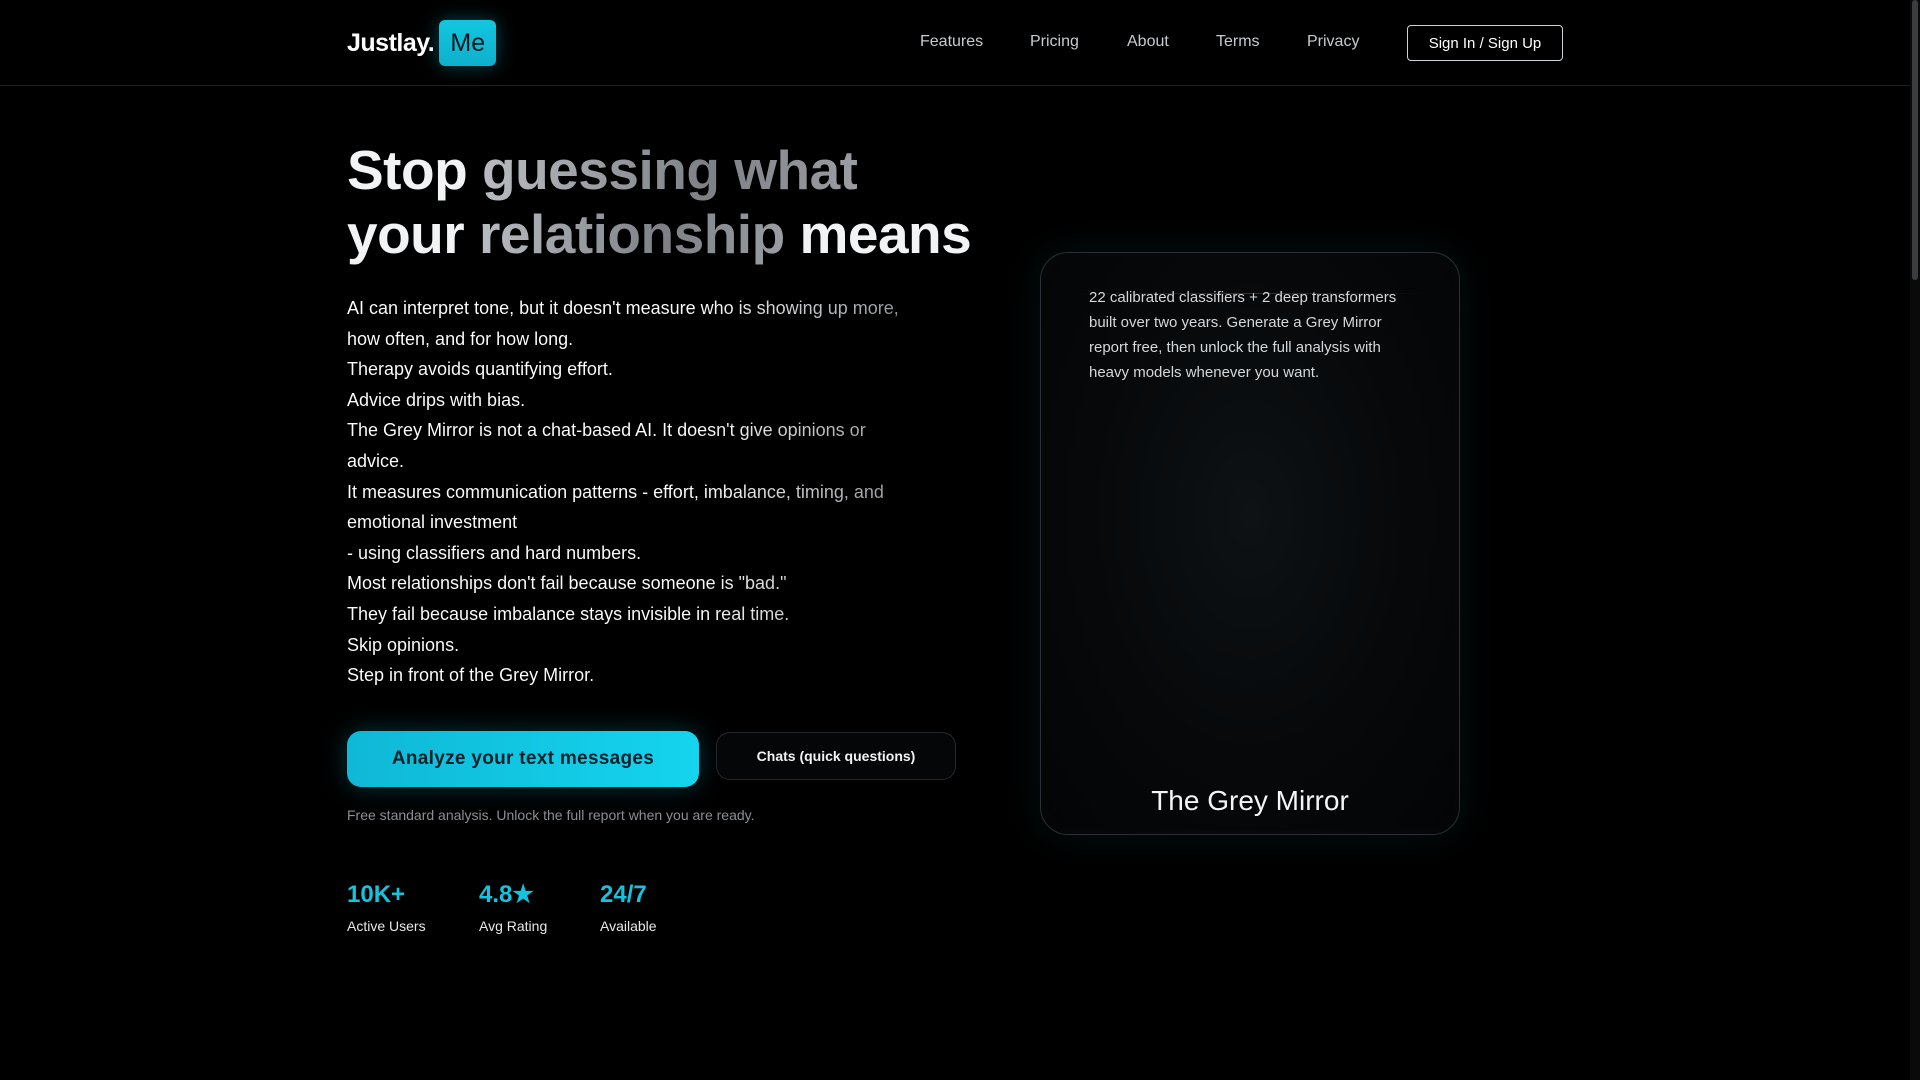  I want to click on hero-title-line-2: your relationship means, so click(672, 234).